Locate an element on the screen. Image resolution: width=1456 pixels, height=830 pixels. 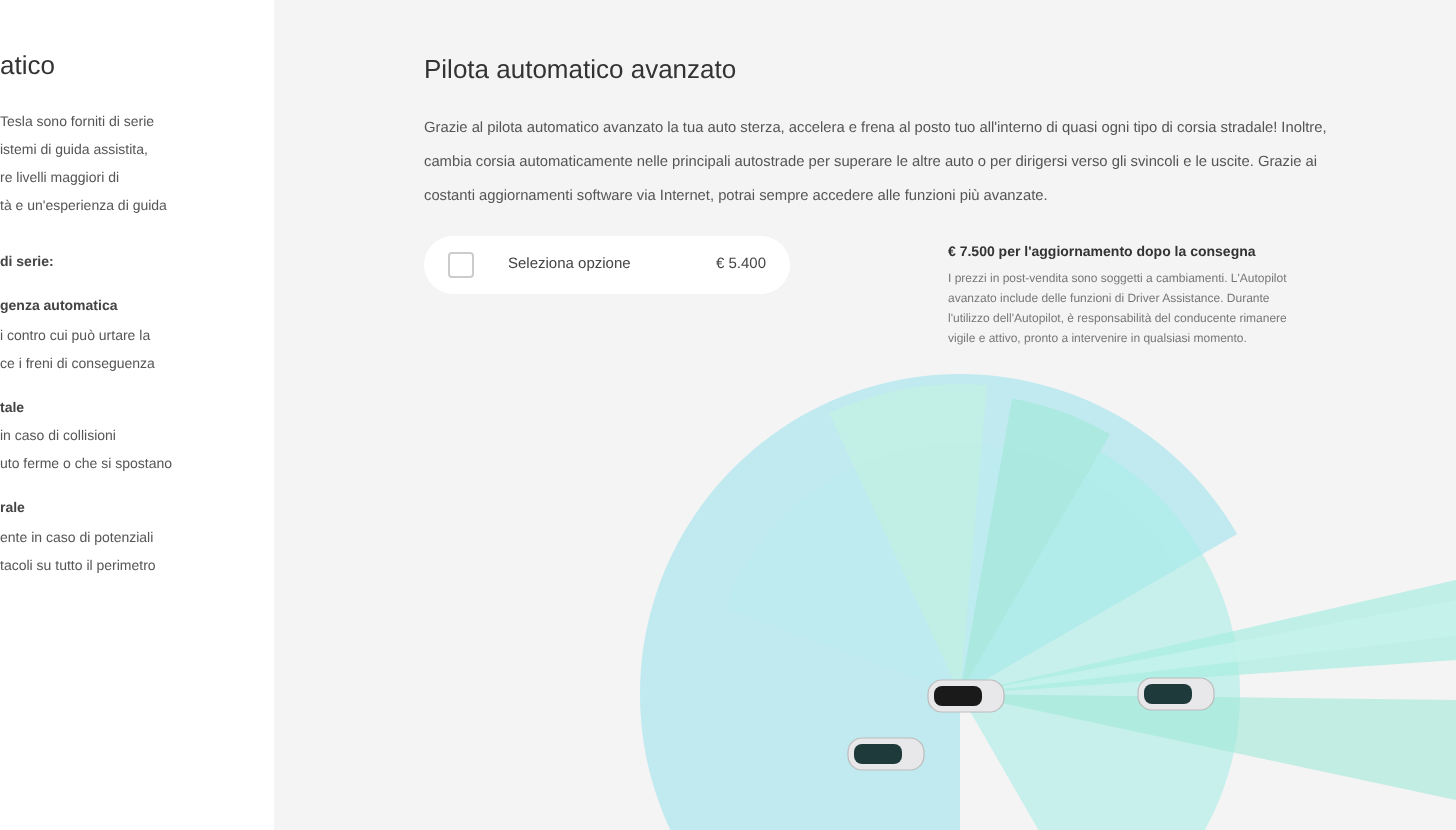
section-title: atico is located at coordinates (28, 66).